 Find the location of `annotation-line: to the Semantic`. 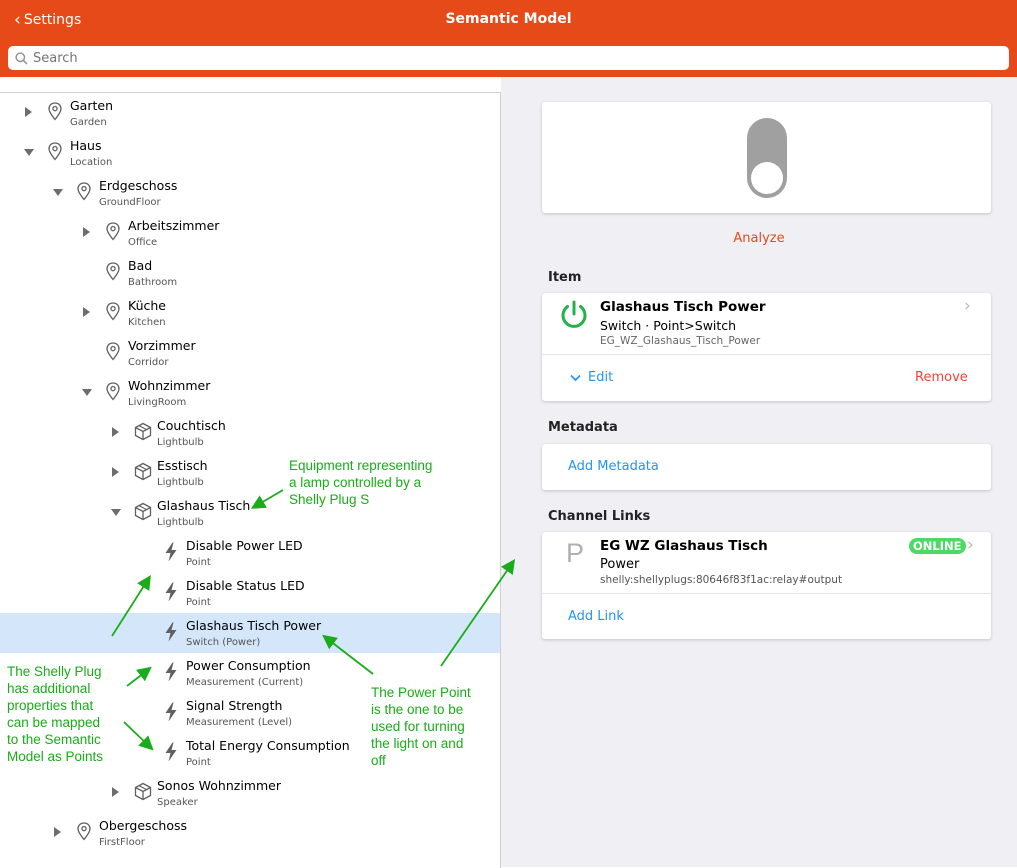

annotation-line: to the Semantic is located at coordinates (54, 739).